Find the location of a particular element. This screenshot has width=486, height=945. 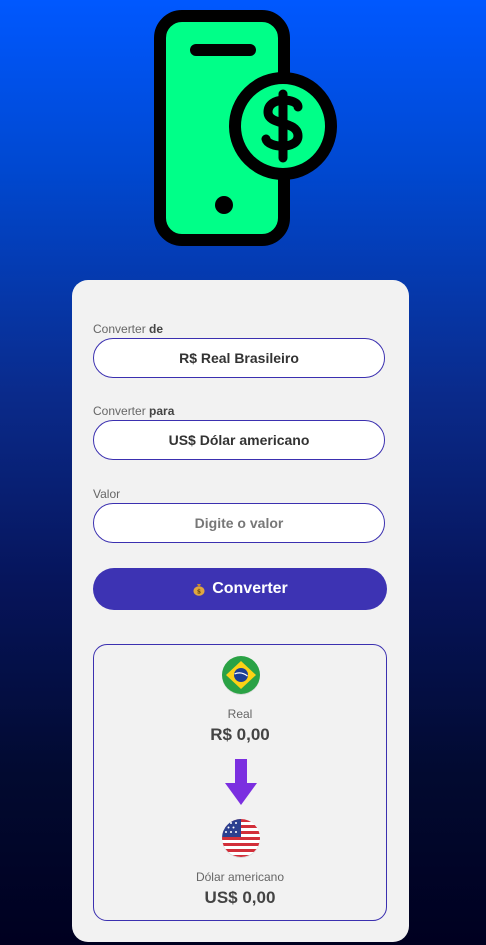

amount-input is located at coordinates (239, 523).